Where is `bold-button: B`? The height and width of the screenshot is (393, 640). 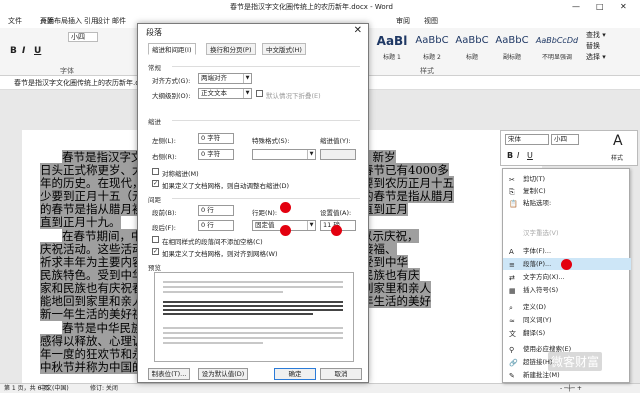 bold-button: B is located at coordinates (13, 51).